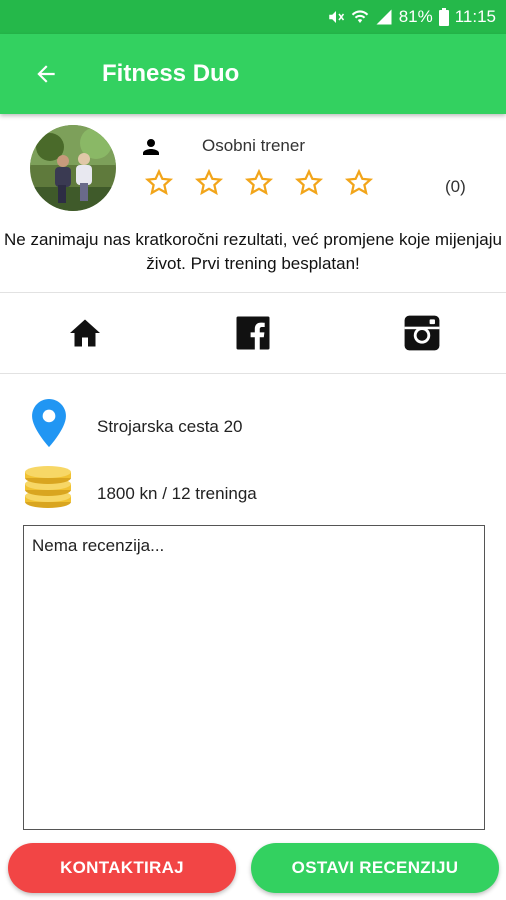 This screenshot has height=900, width=506. Describe the element at coordinates (375, 868) in the screenshot. I see `leave-review-button: OSTAVI RECENZIJU` at that location.